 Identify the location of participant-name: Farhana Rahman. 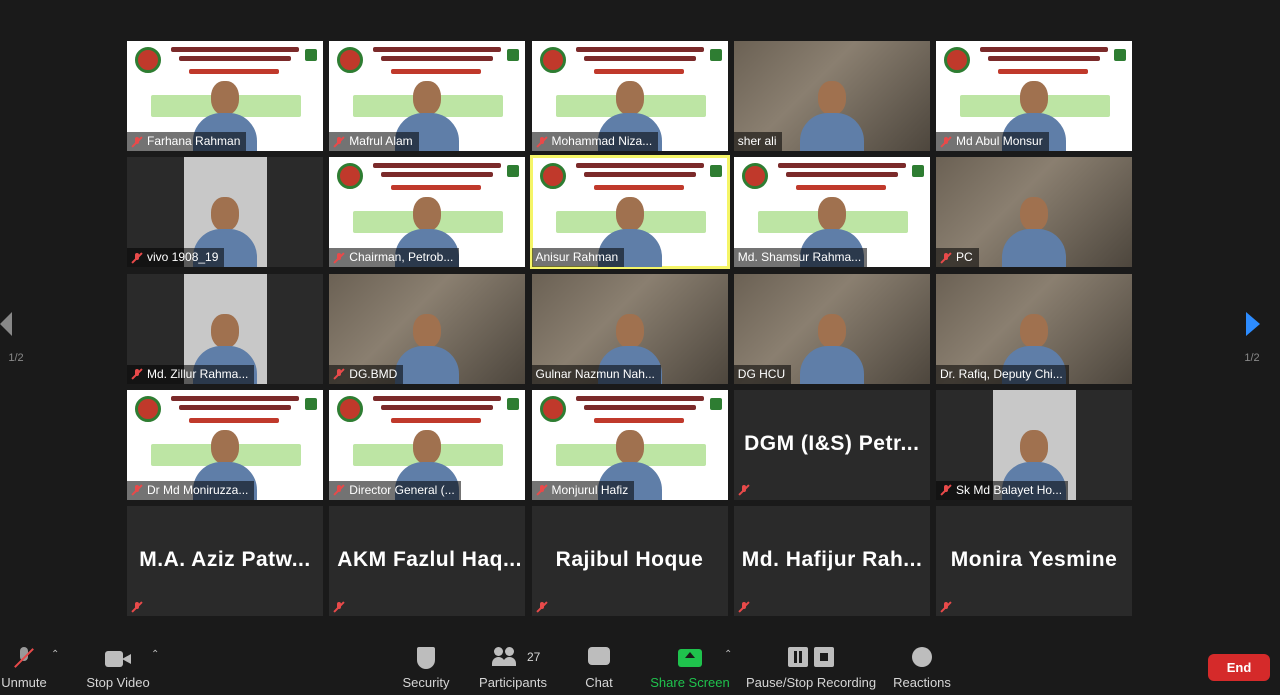
(194, 141).